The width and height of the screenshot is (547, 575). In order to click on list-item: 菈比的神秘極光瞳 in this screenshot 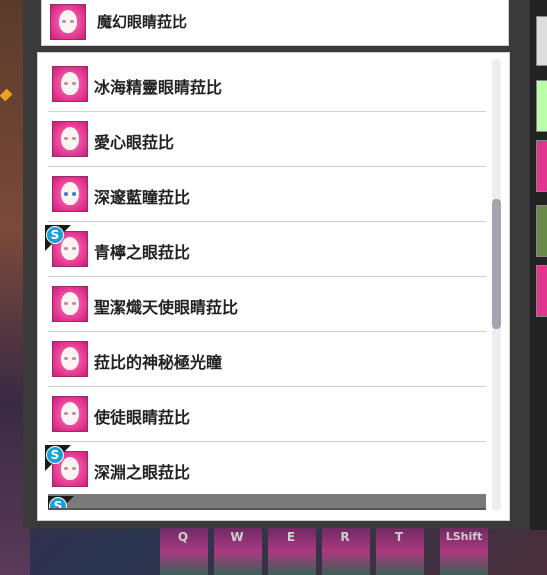, I will do `click(267, 359)`.